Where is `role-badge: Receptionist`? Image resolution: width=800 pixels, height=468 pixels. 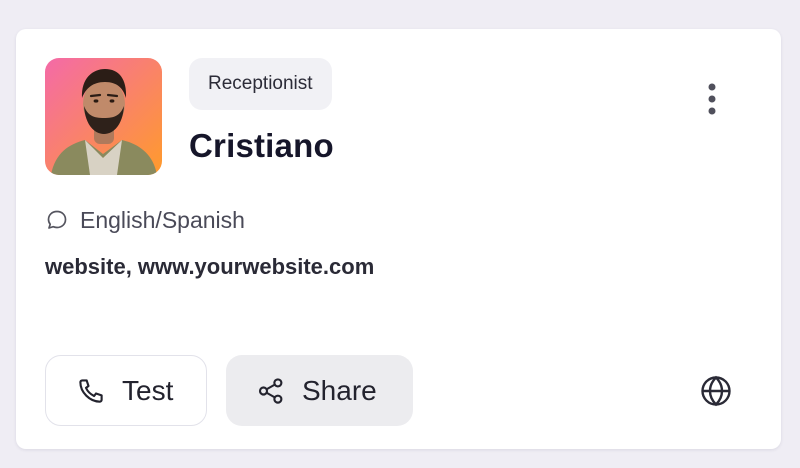
role-badge: Receptionist is located at coordinates (260, 84).